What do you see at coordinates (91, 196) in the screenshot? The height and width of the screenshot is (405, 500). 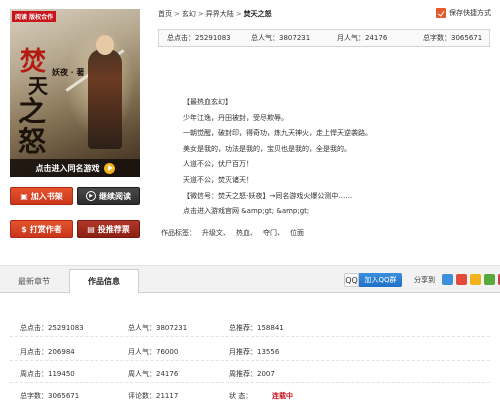 I see `play-circle-icon: ▶` at bounding box center [91, 196].